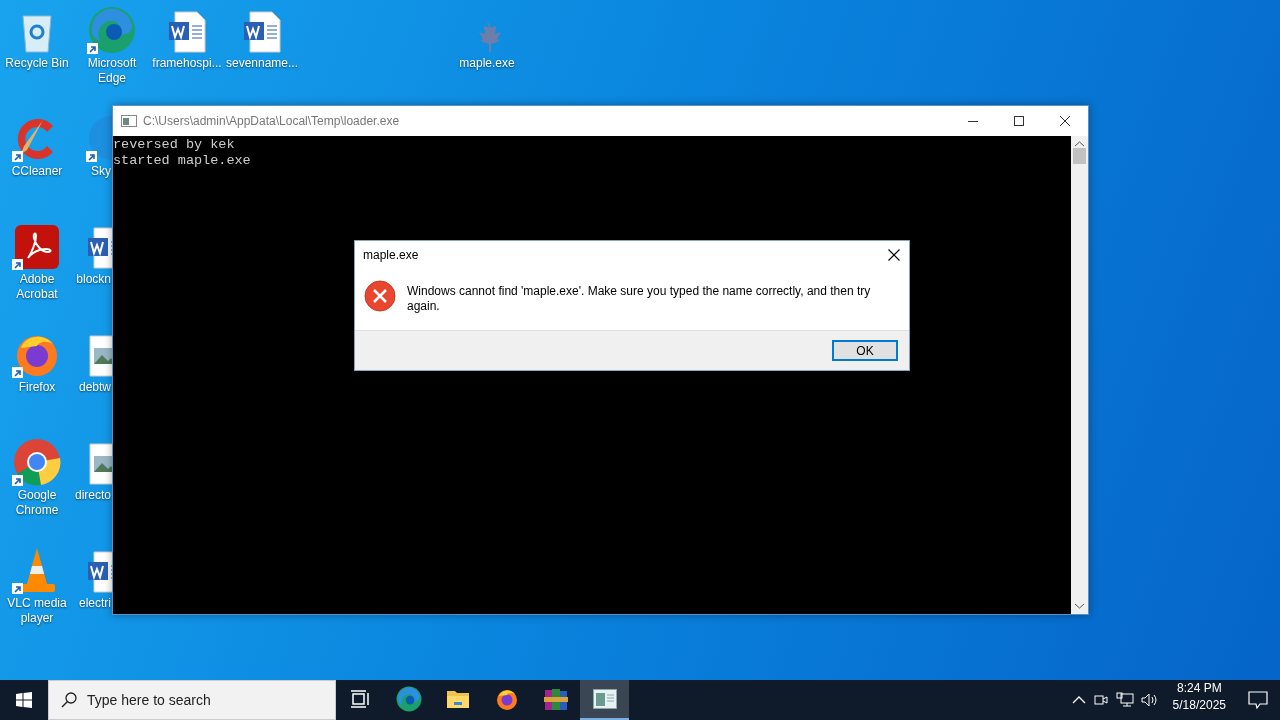 This screenshot has height=720, width=1280. Describe the element at coordinates (69, 700) in the screenshot. I see `search-icon` at that location.